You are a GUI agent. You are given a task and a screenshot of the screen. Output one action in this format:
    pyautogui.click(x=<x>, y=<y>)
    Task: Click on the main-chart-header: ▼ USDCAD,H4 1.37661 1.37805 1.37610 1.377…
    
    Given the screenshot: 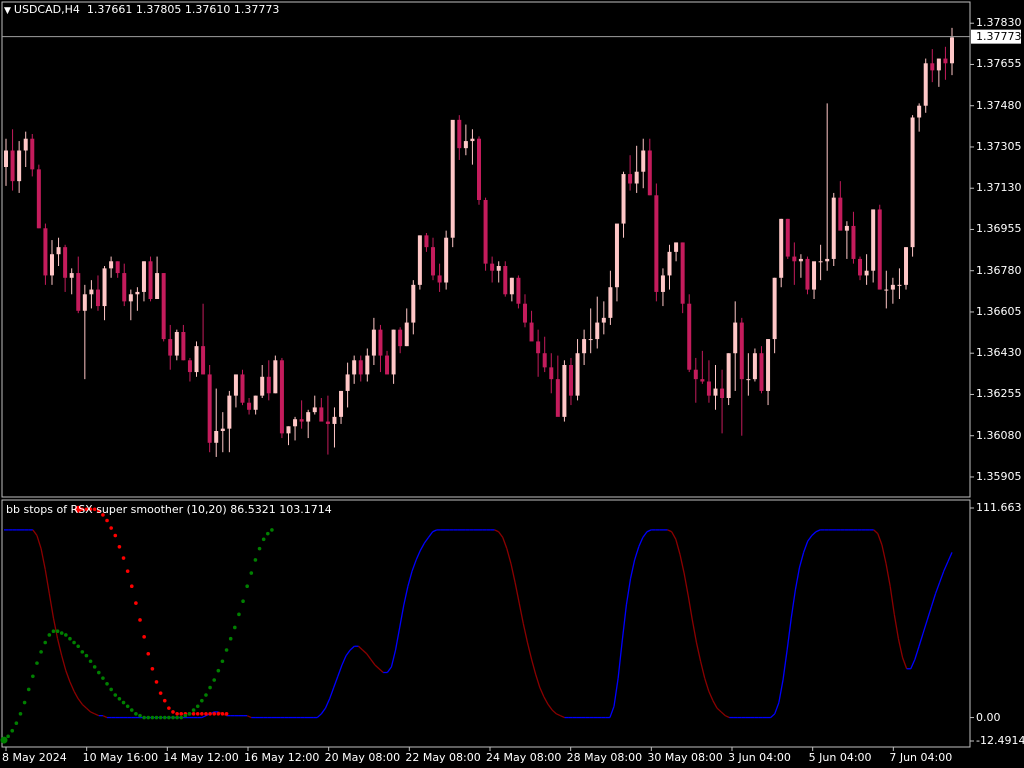 What is the action you would take?
    pyautogui.click(x=141, y=9)
    